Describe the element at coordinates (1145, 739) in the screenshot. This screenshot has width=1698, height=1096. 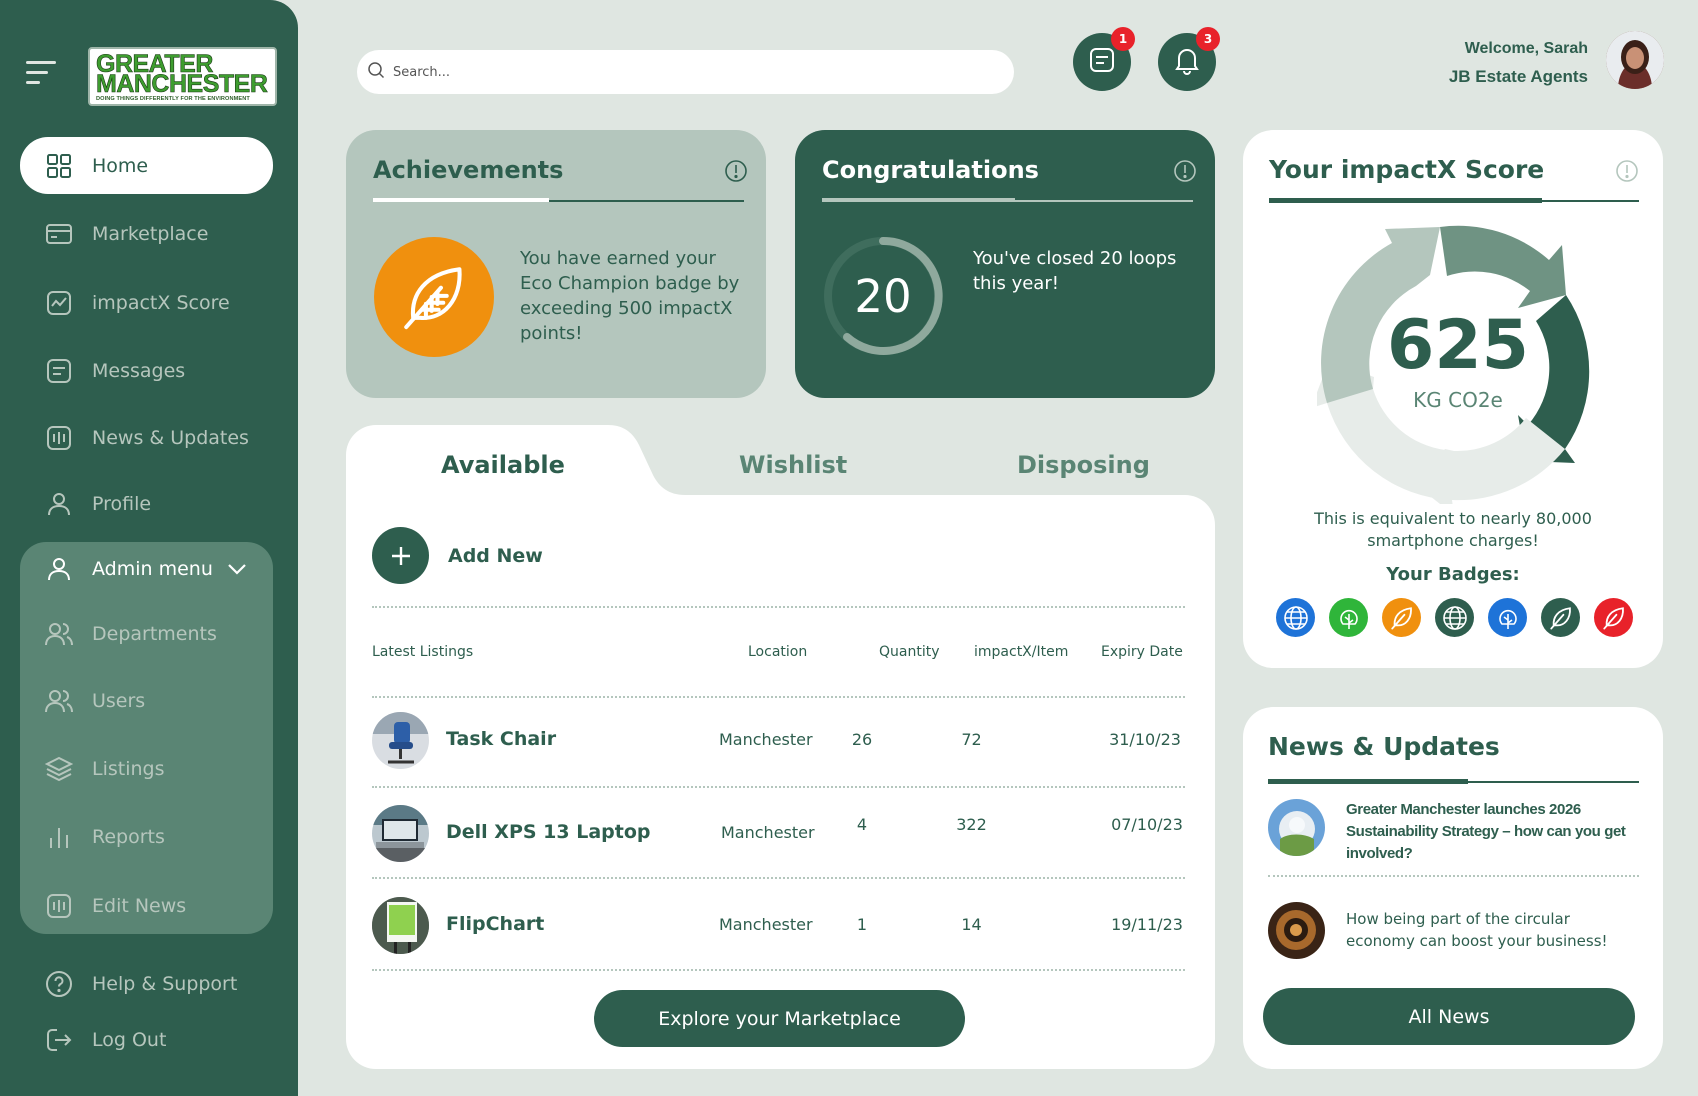
I see `listing-expiry: 31/10/23` at that location.